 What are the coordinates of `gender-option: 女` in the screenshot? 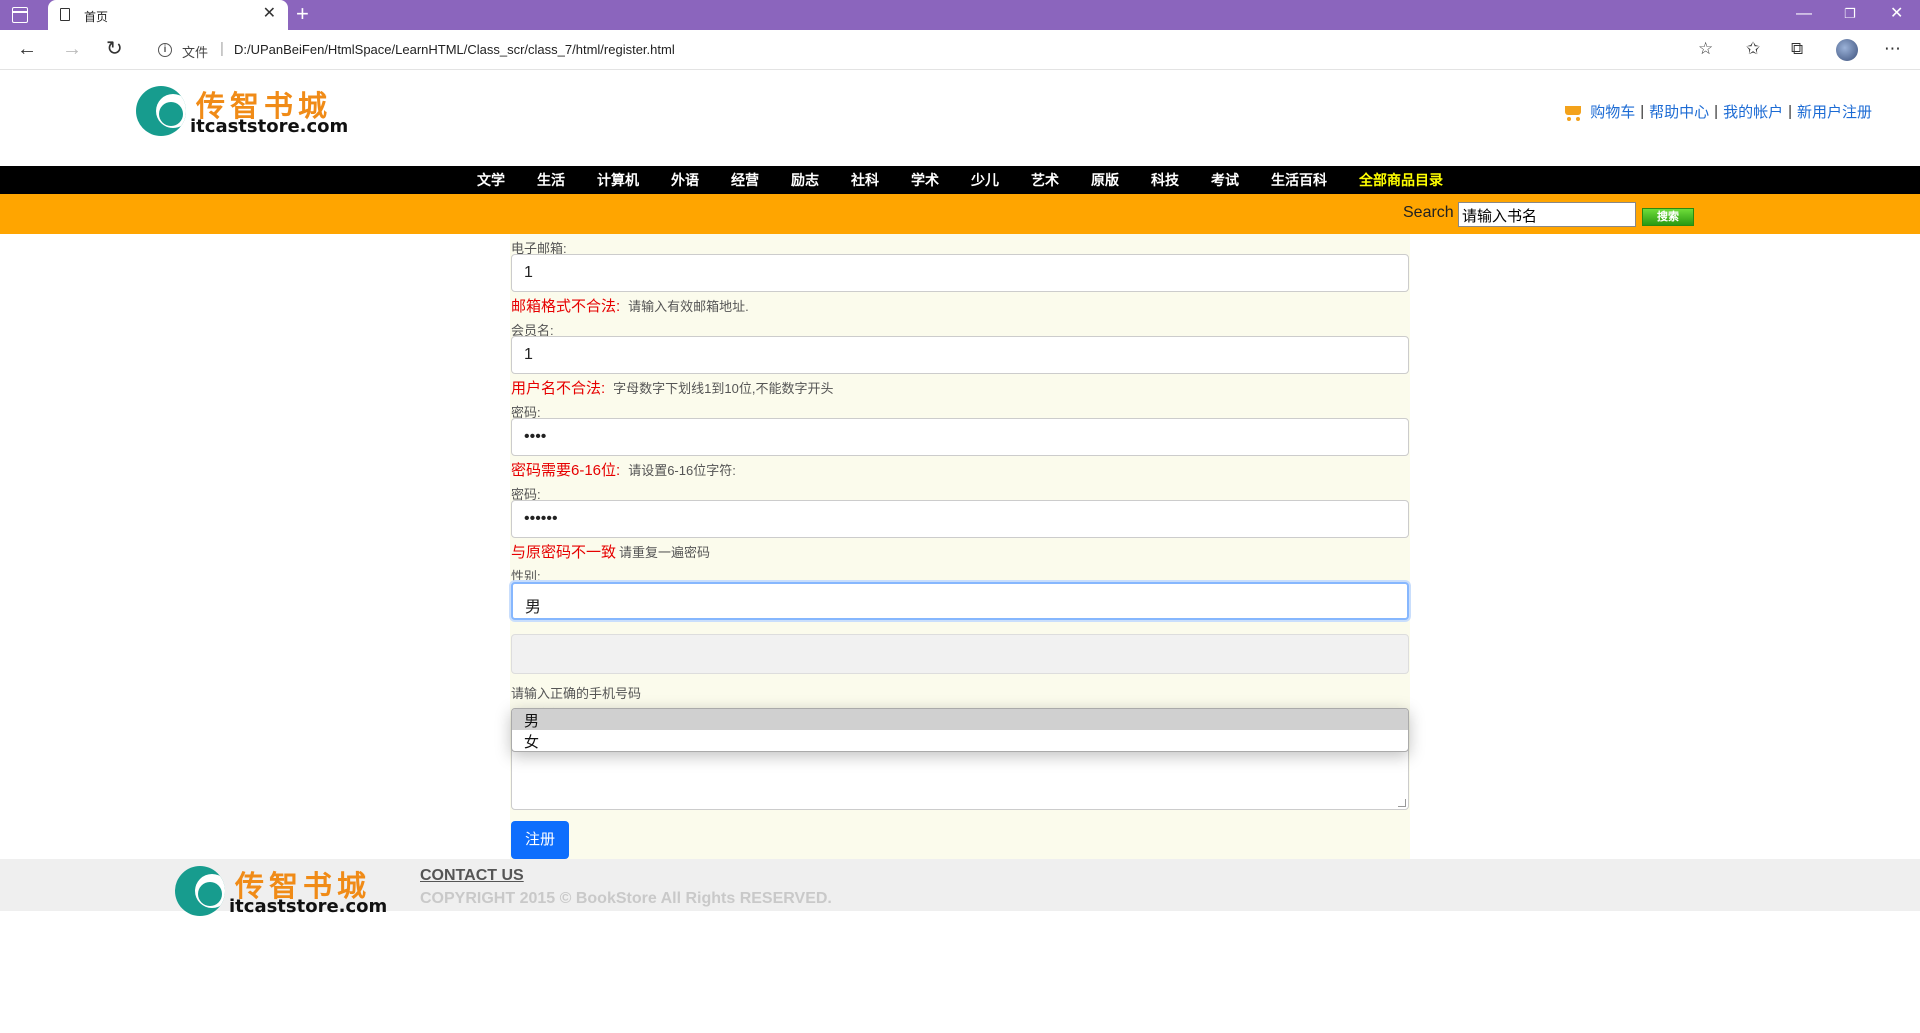 It's located at (960, 740).